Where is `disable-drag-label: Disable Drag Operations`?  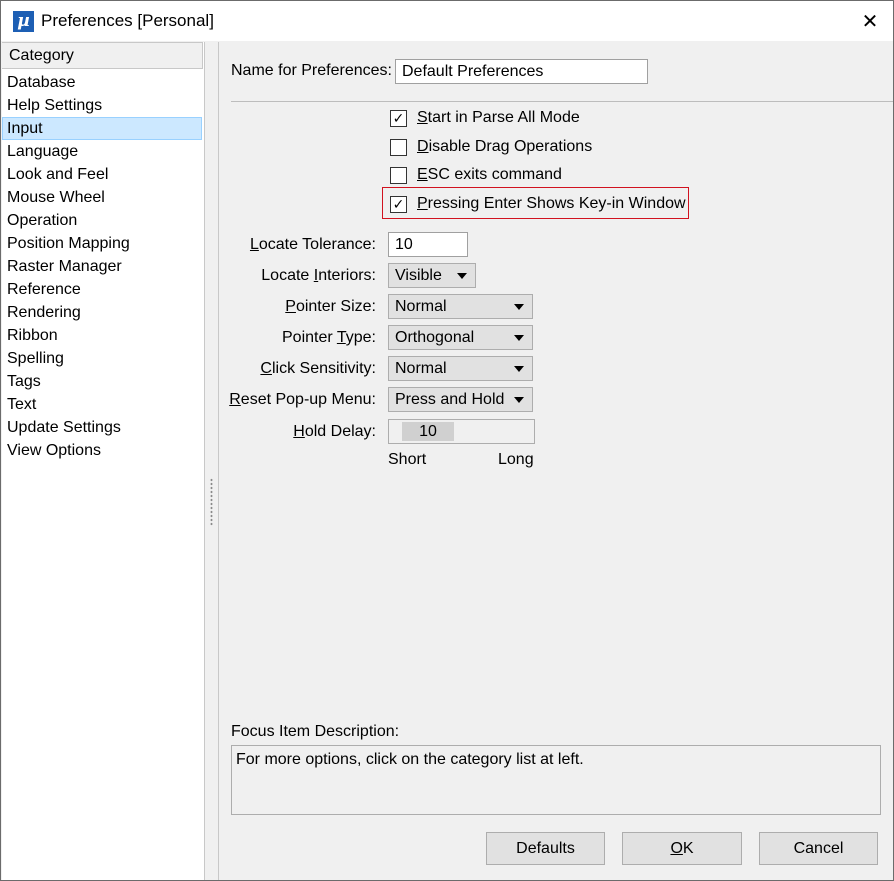 disable-drag-label: Disable Drag Operations is located at coordinates (505, 146).